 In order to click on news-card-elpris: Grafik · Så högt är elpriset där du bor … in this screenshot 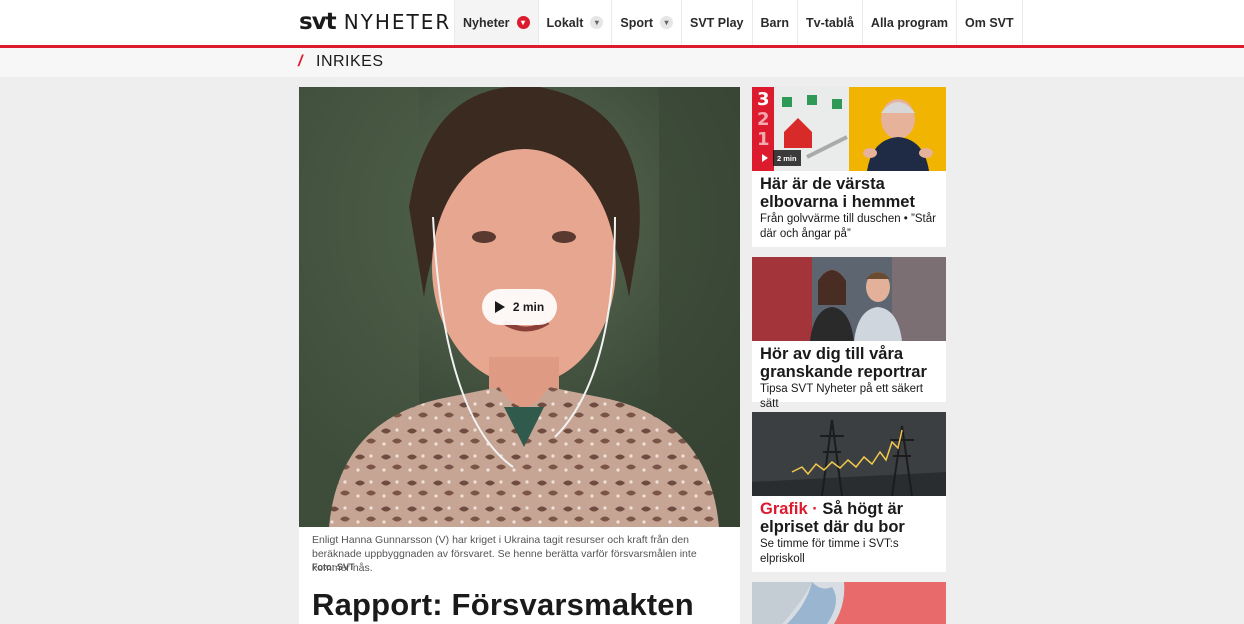, I will do `click(849, 492)`.